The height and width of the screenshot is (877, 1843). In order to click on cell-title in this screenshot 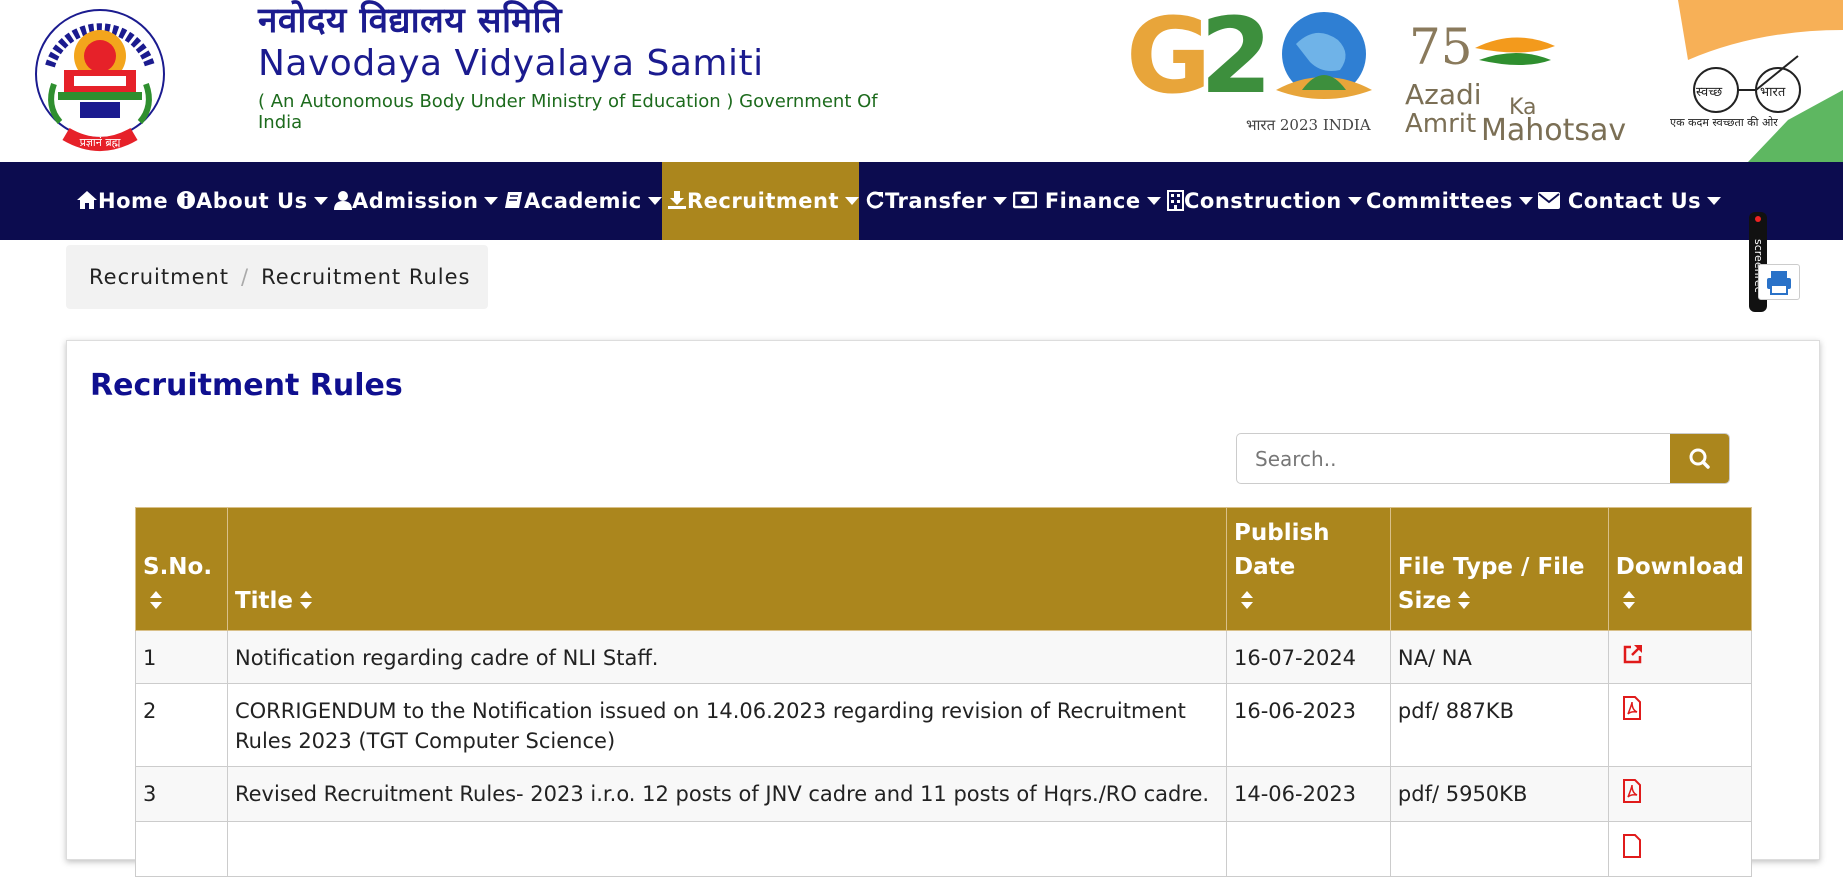, I will do `click(727, 849)`.